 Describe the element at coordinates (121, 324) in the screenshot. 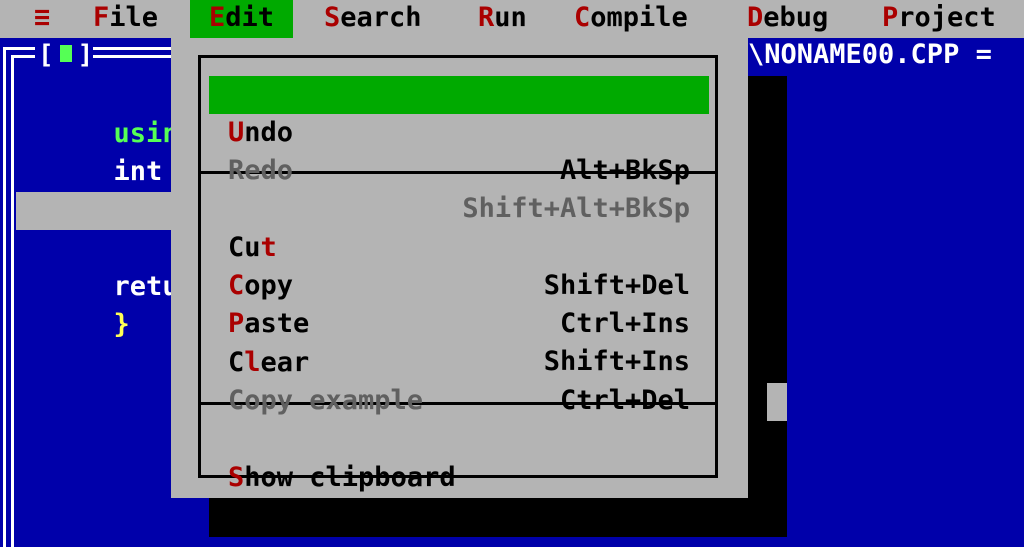

I see `code-token: }` at that location.